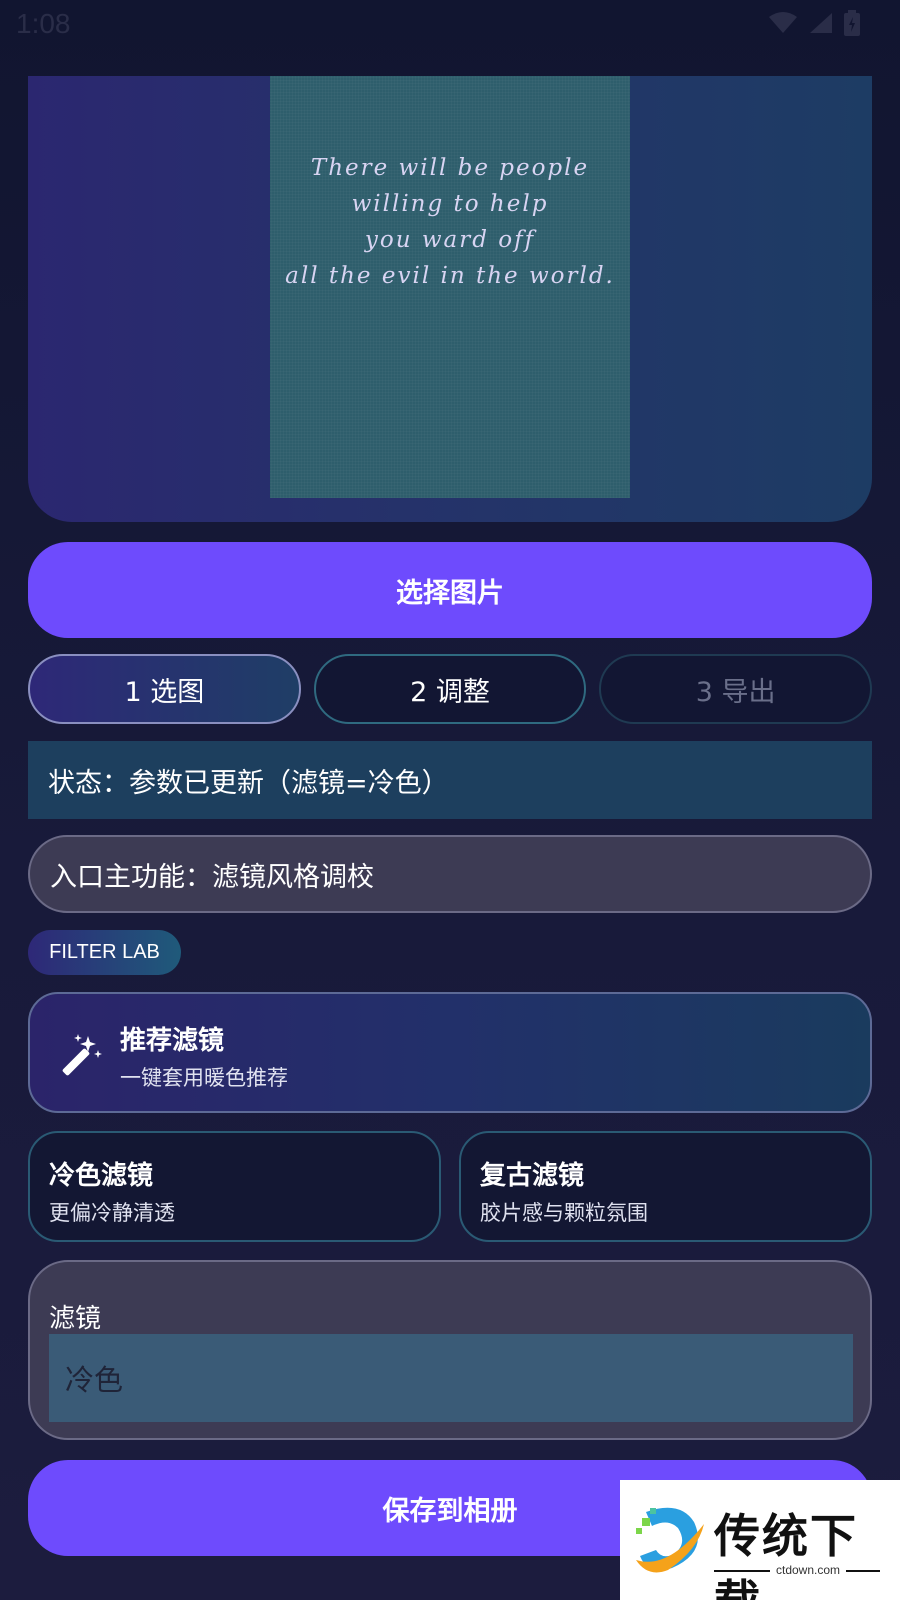  I want to click on signal-icon, so click(821, 23).